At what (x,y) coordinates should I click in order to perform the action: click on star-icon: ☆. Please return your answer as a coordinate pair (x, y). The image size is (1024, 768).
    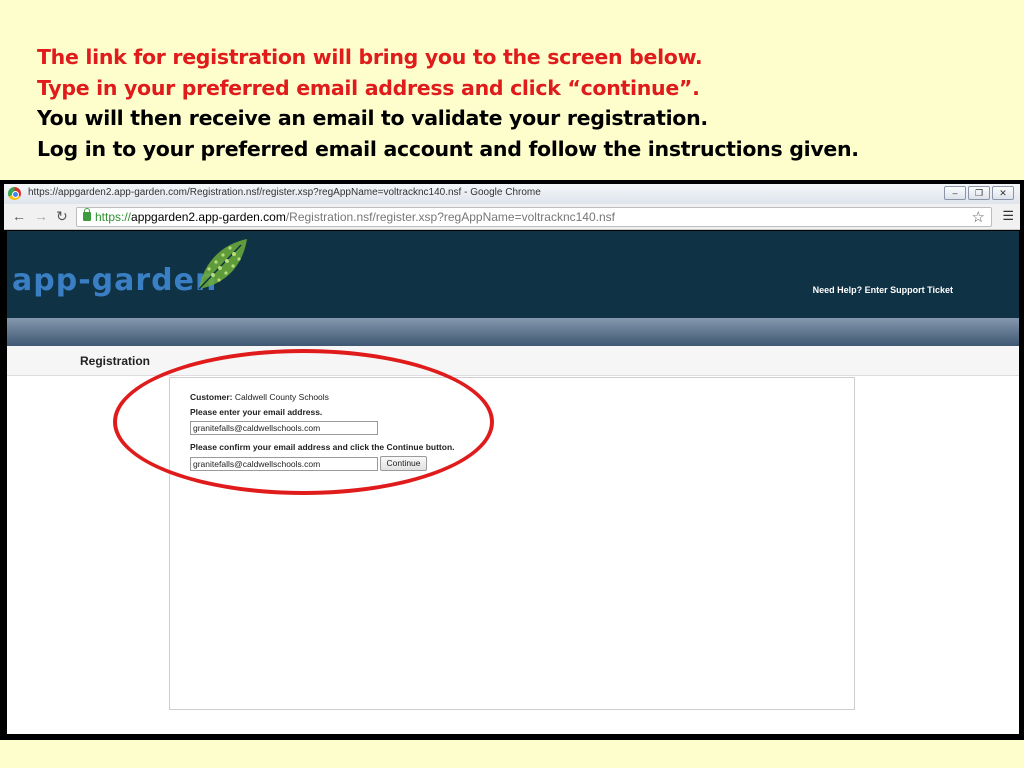
    Looking at the image, I should click on (978, 217).